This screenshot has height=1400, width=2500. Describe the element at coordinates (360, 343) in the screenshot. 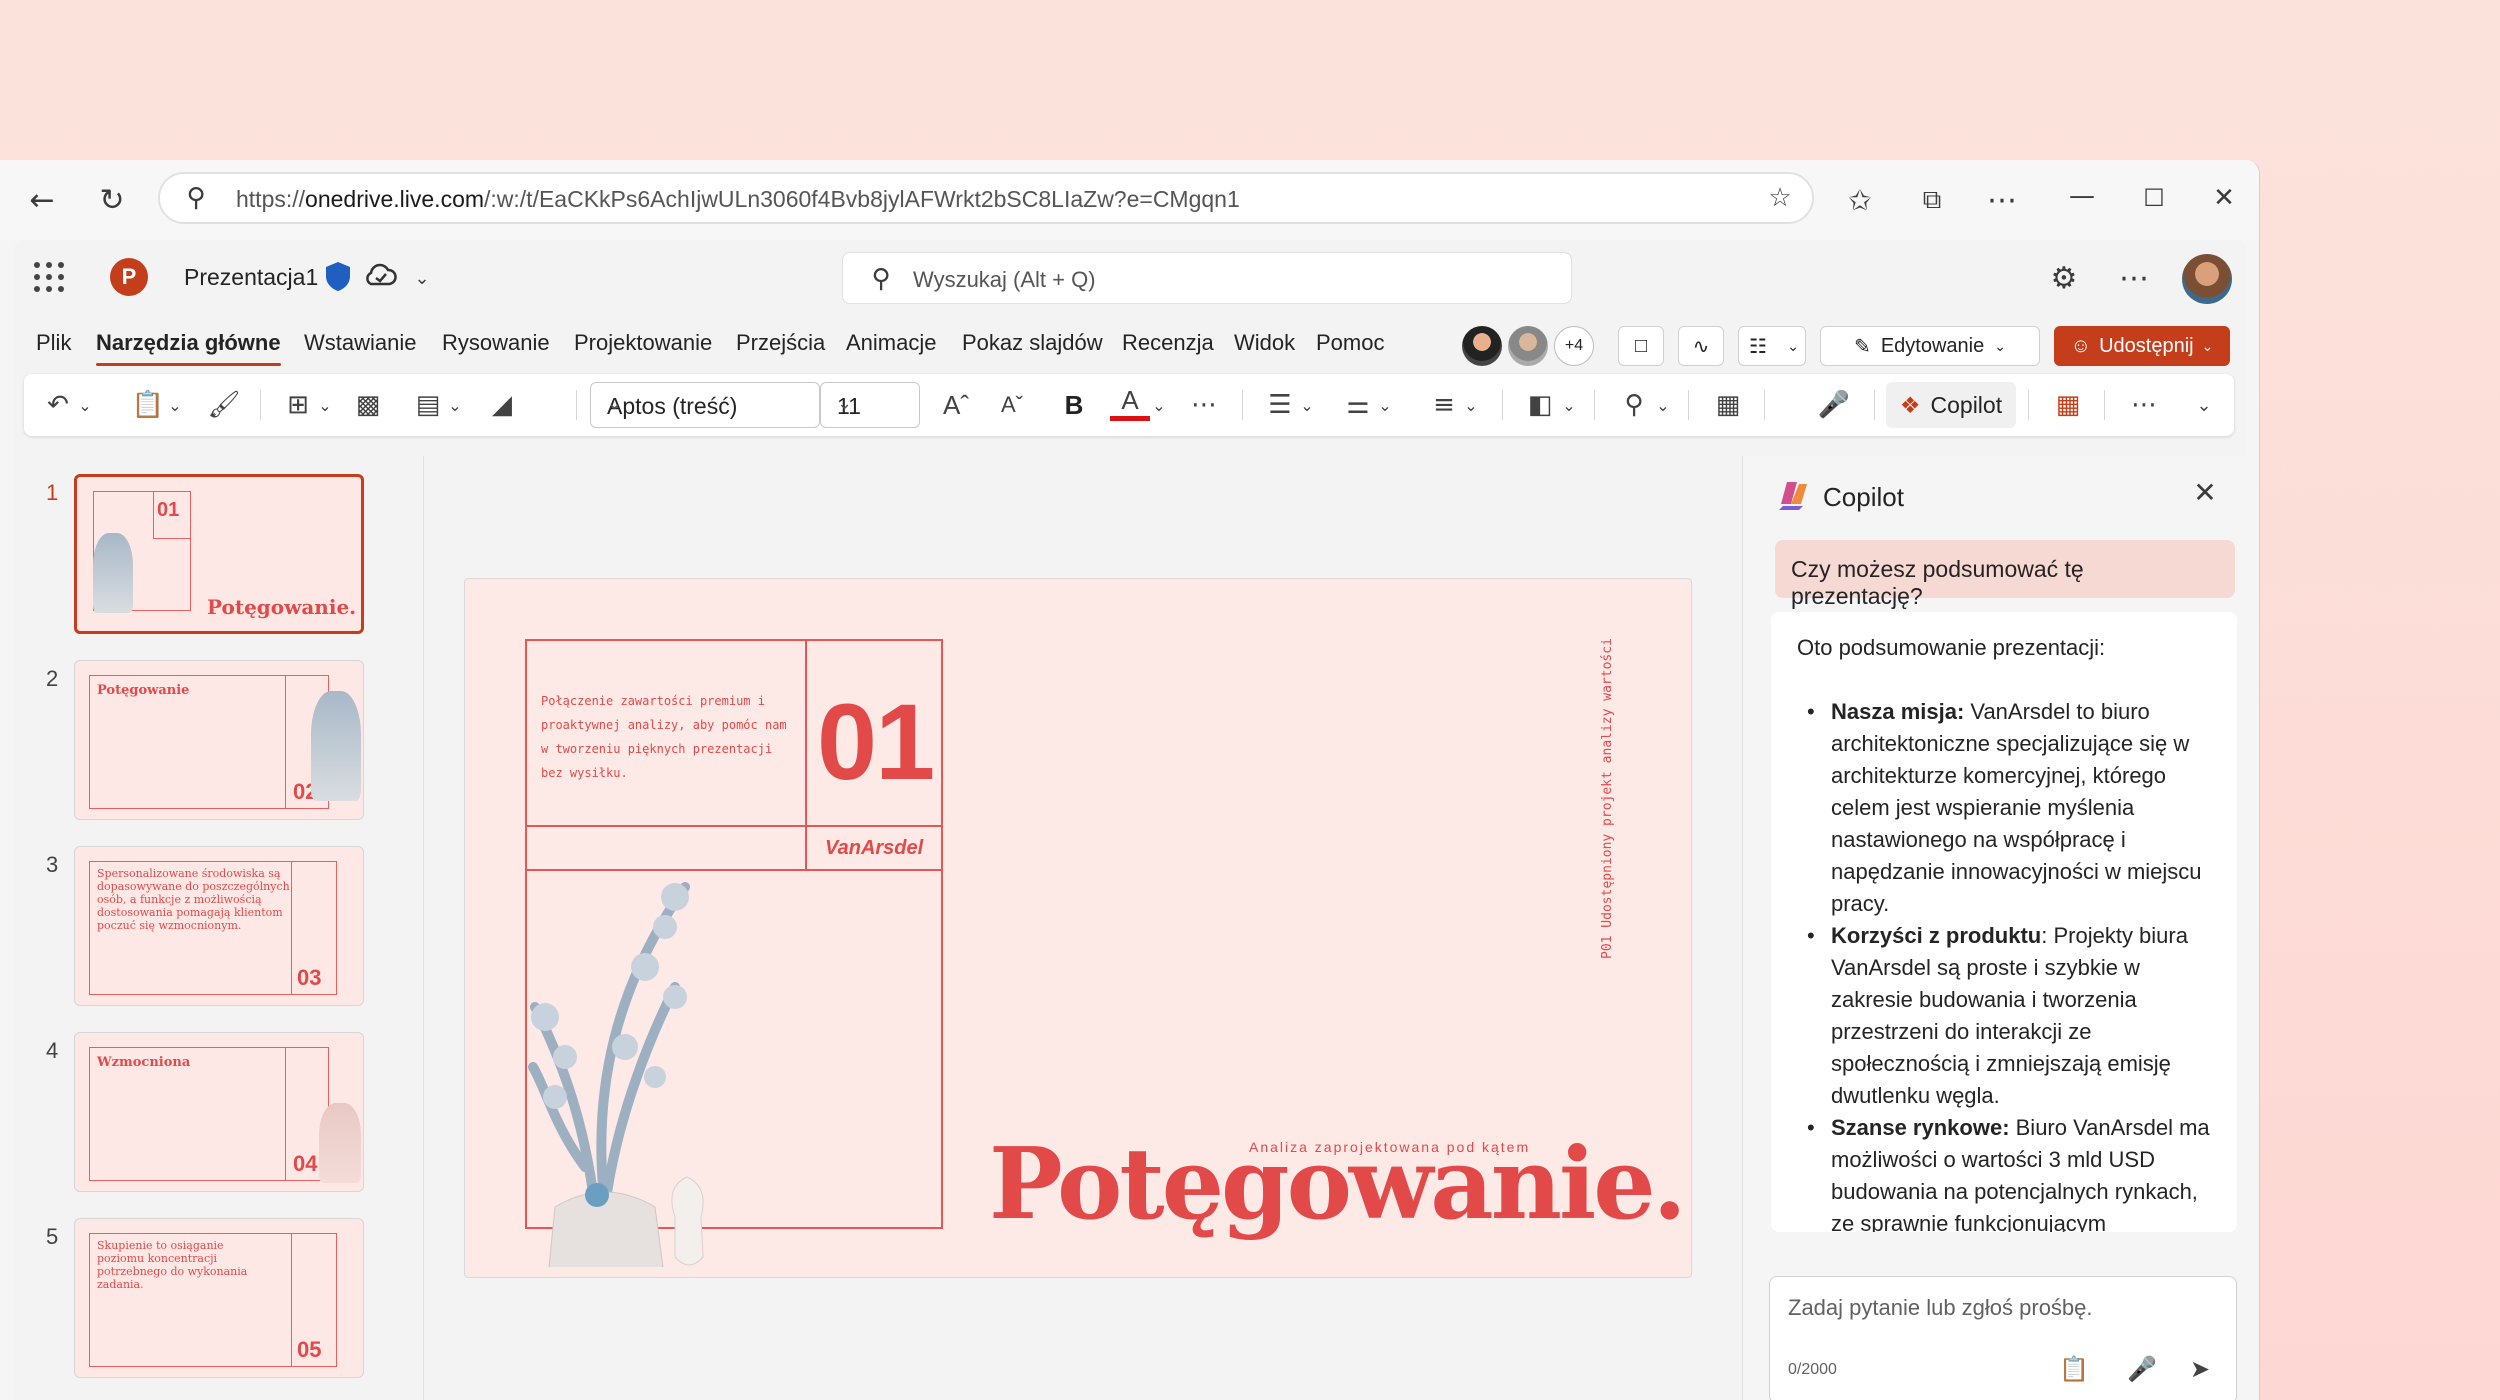

I see `tab-wstawianie: Wstawianie` at that location.